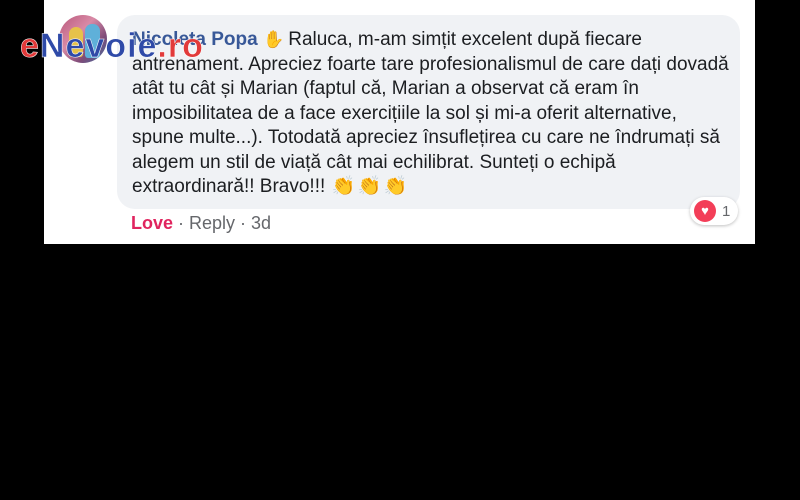 This screenshot has height=500, width=800. I want to click on reaction-count: 1, so click(726, 211).